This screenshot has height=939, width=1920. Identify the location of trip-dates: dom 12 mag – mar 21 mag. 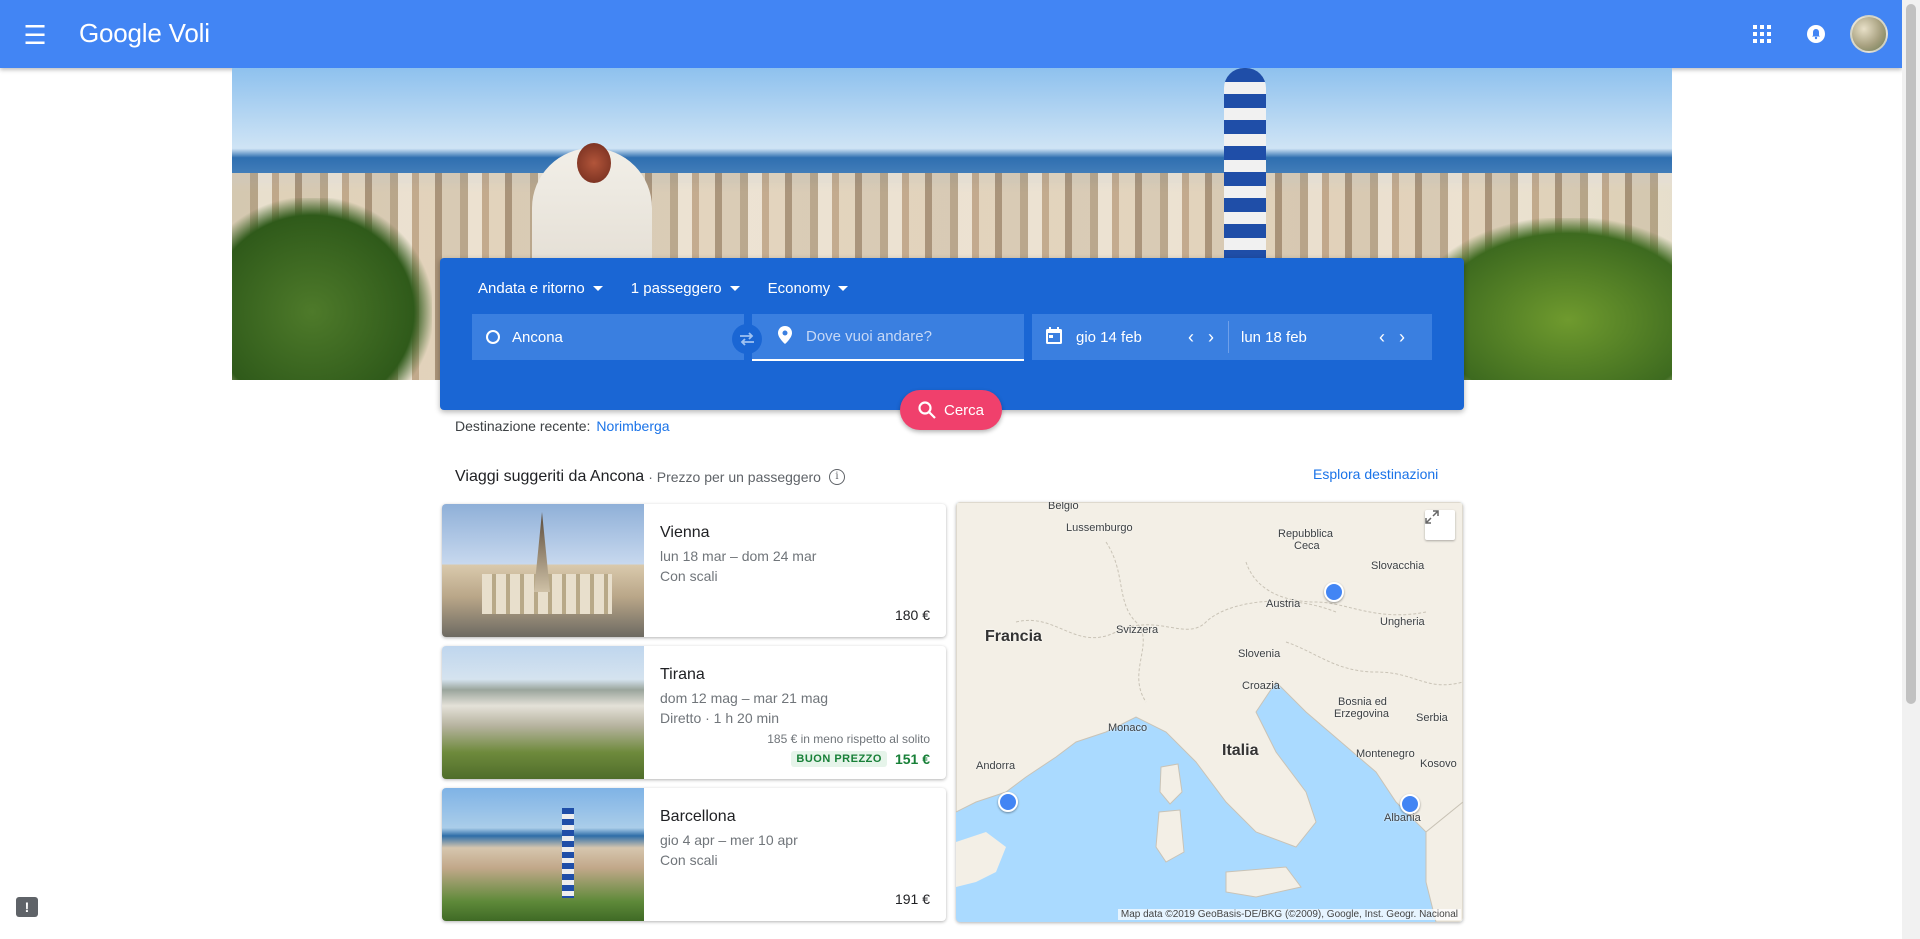
(744, 698).